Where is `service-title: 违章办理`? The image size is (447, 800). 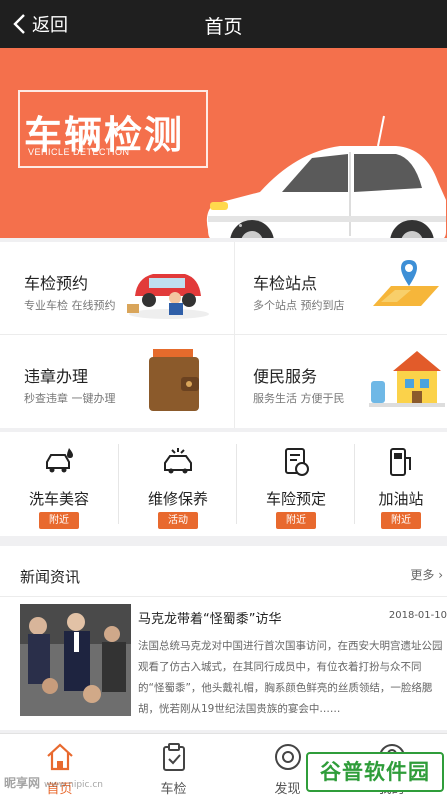 service-title: 违章办理 is located at coordinates (56, 376).